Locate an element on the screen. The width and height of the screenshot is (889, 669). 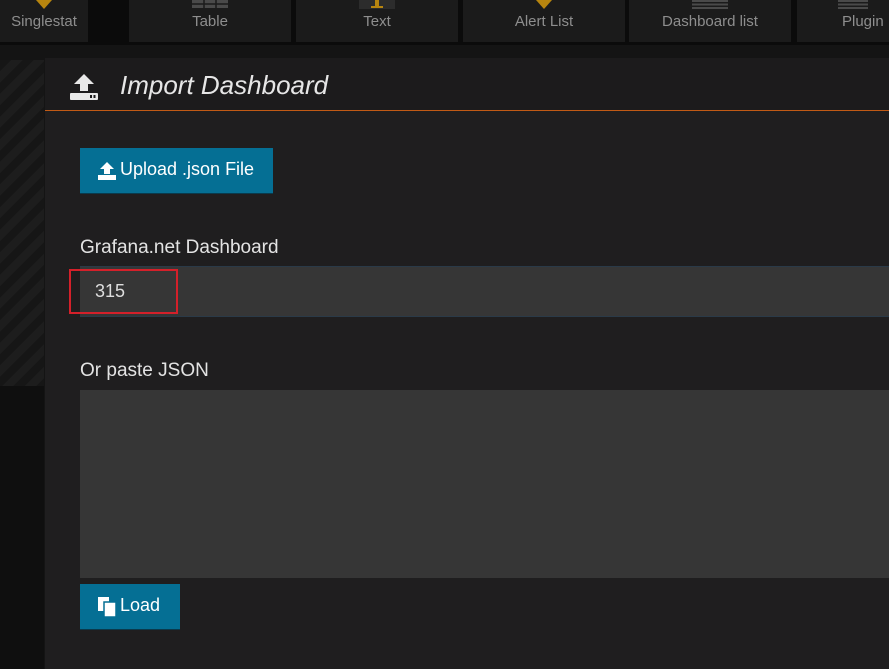
panel-type-label: Alert List is located at coordinates (544, 21).